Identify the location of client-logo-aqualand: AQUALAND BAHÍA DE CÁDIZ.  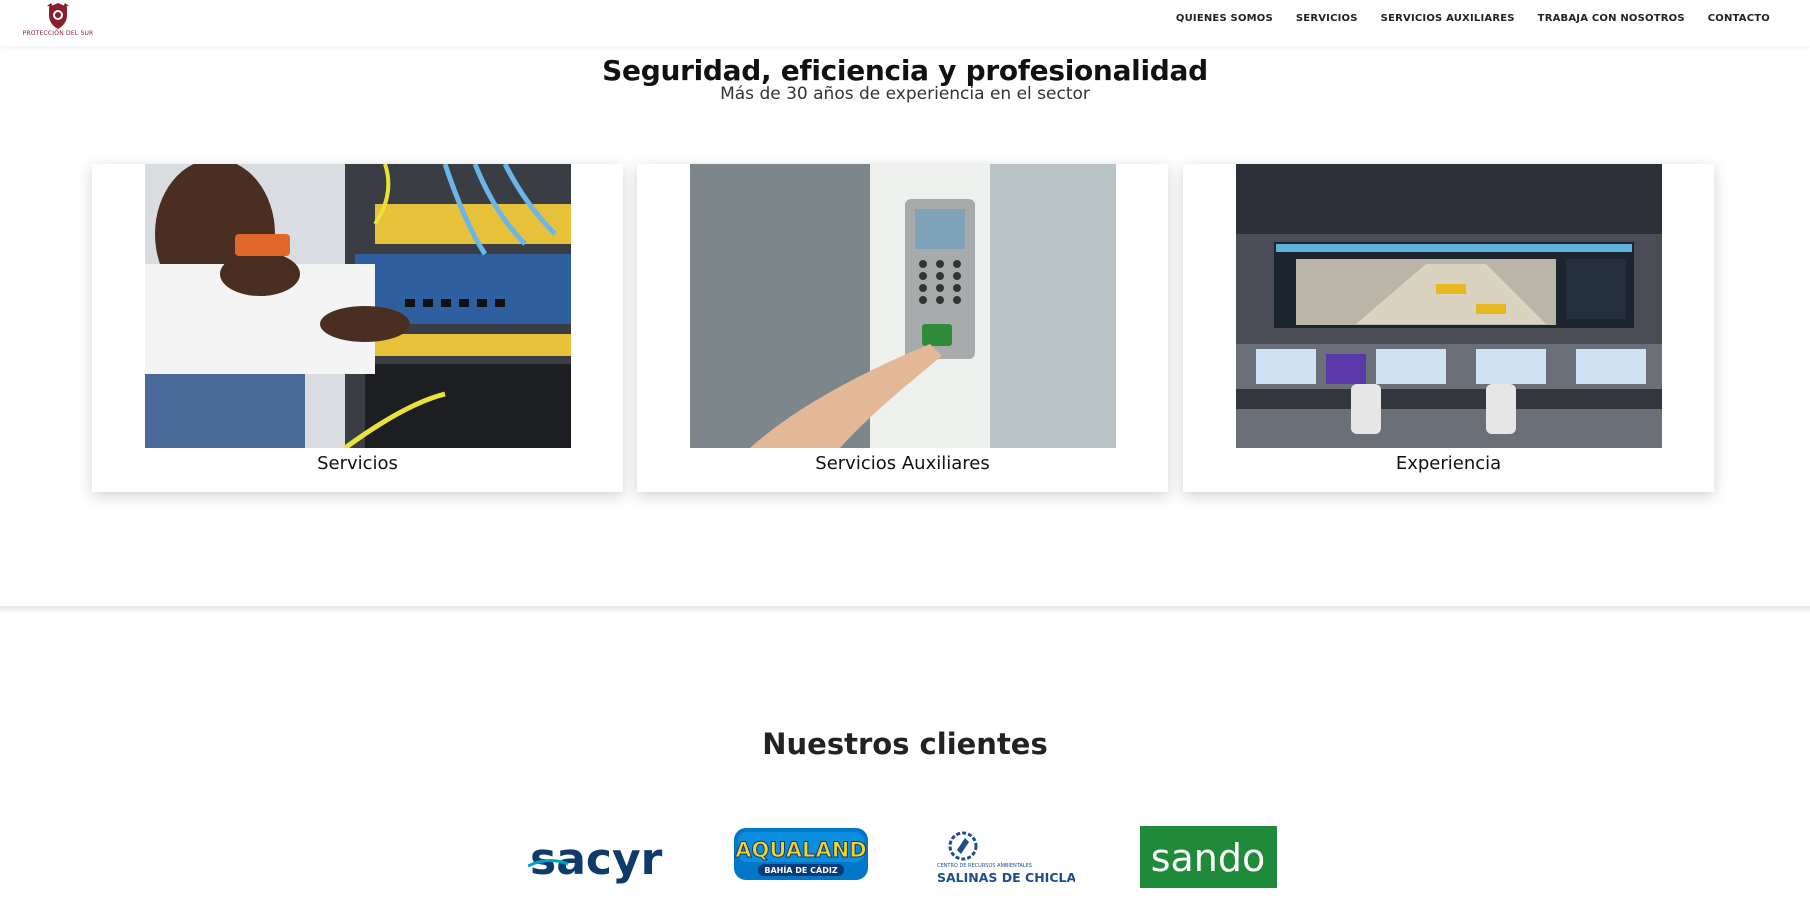
(801, 857).